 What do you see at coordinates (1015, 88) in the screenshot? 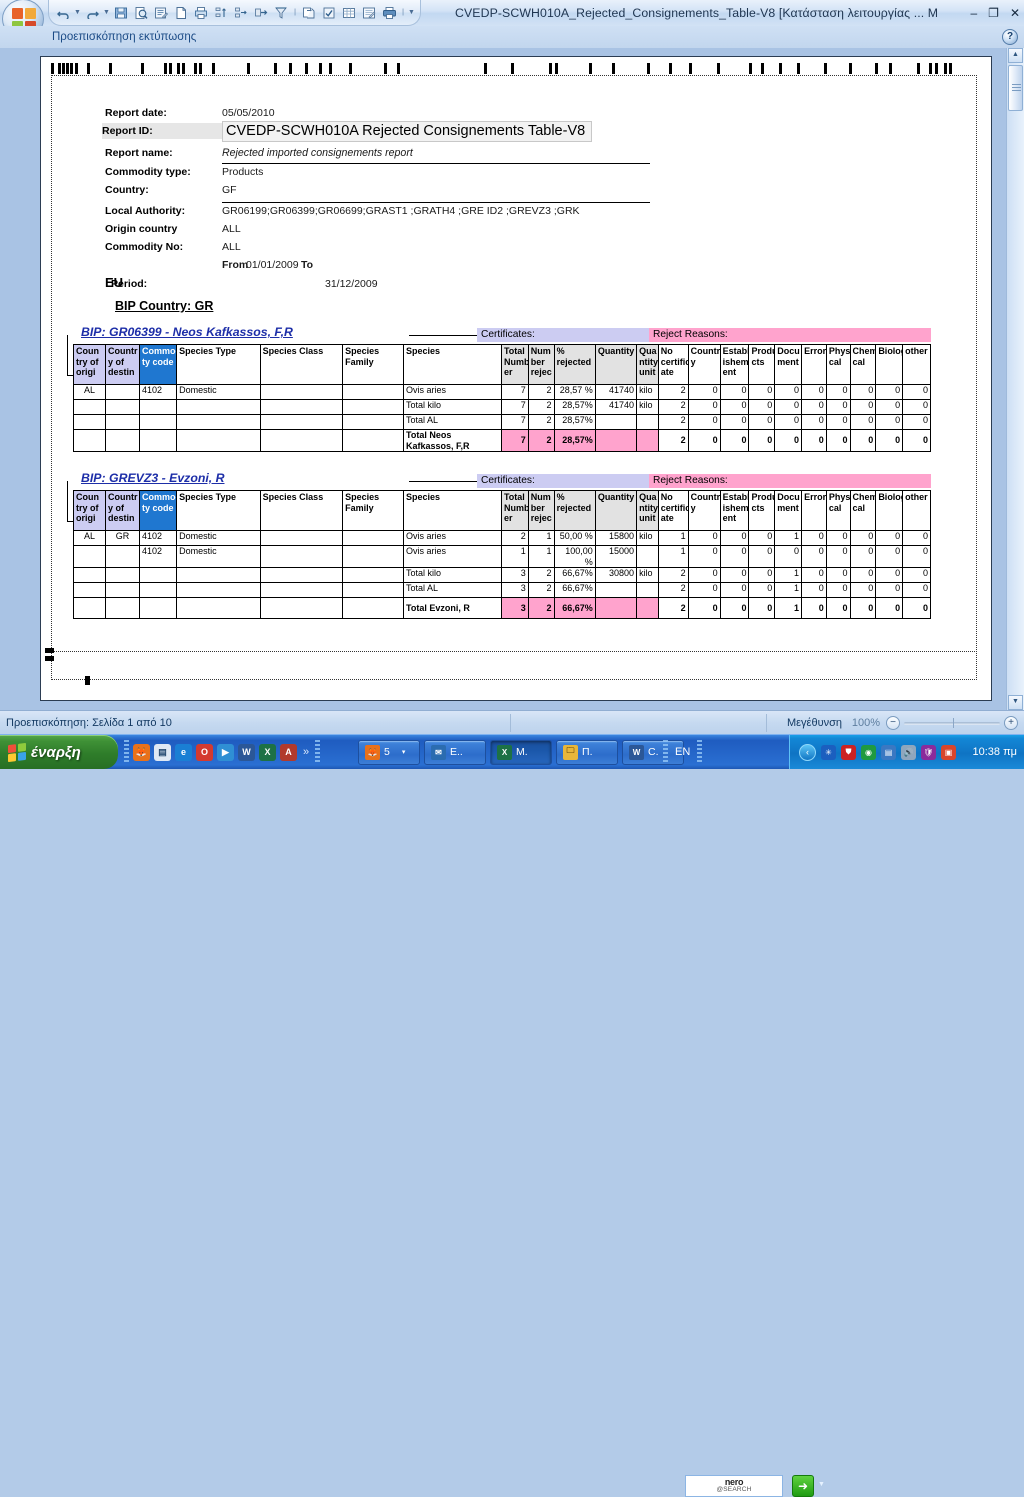
I see `scrollbar-thumb` at bounding box center [1015, 88].